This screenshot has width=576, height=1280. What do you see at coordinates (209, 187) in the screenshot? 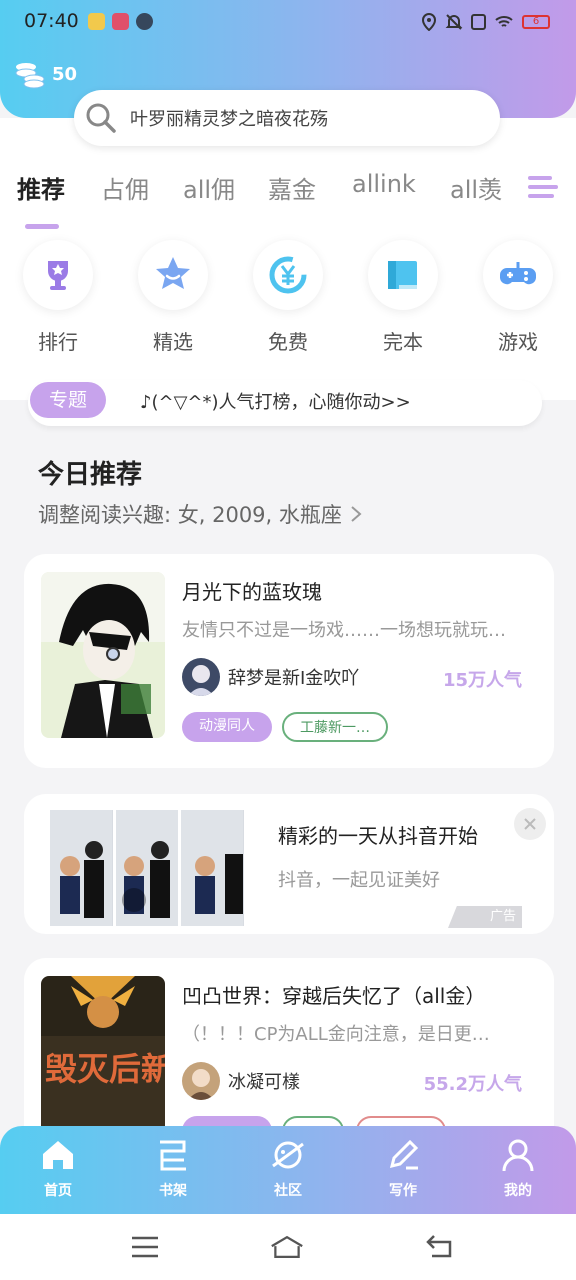
I see `tab-category: all佣` at bounding box center [209, 187].